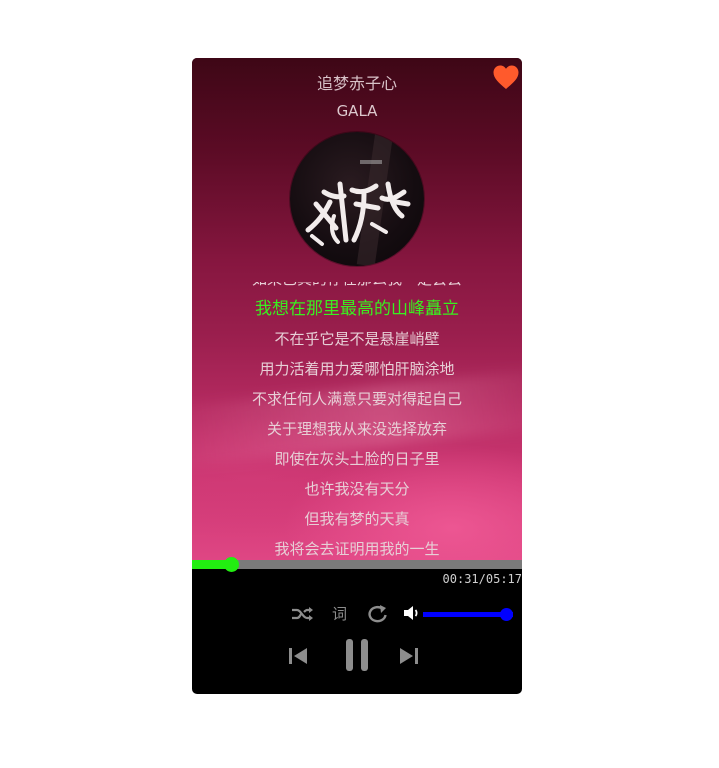 This screenshot has width=719, height=768. I want to click on album-art-image, so click(358, 199).